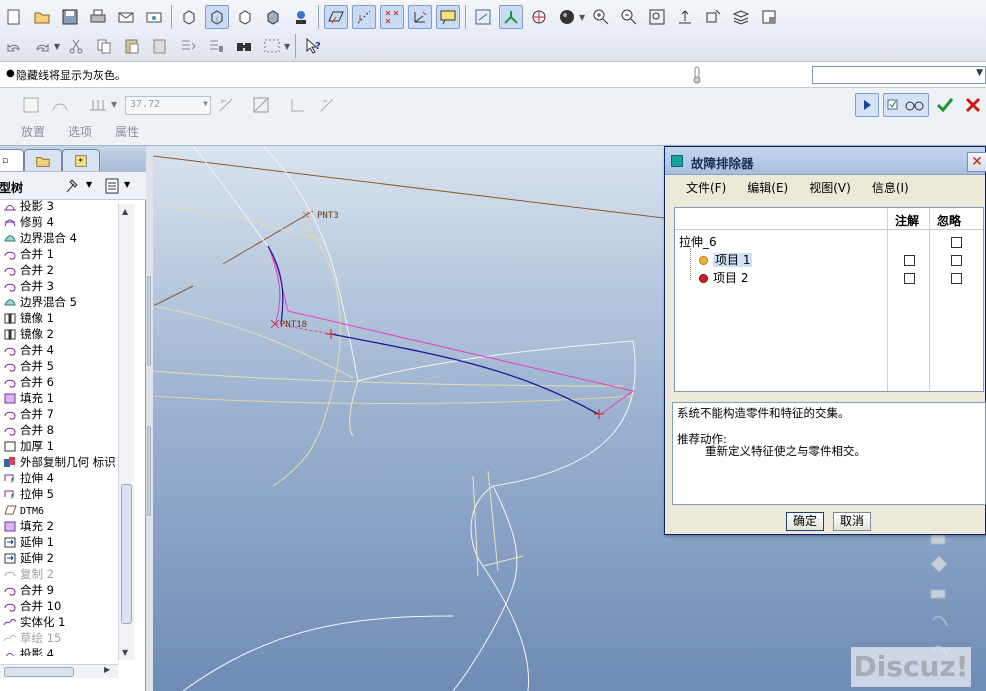 Image resolution: width=986 pixels, height=691 pixels. What do you see at coordinates (112, 186) in the screenshot?
I see `show-columns-icon` at bounding box center [112, 186].